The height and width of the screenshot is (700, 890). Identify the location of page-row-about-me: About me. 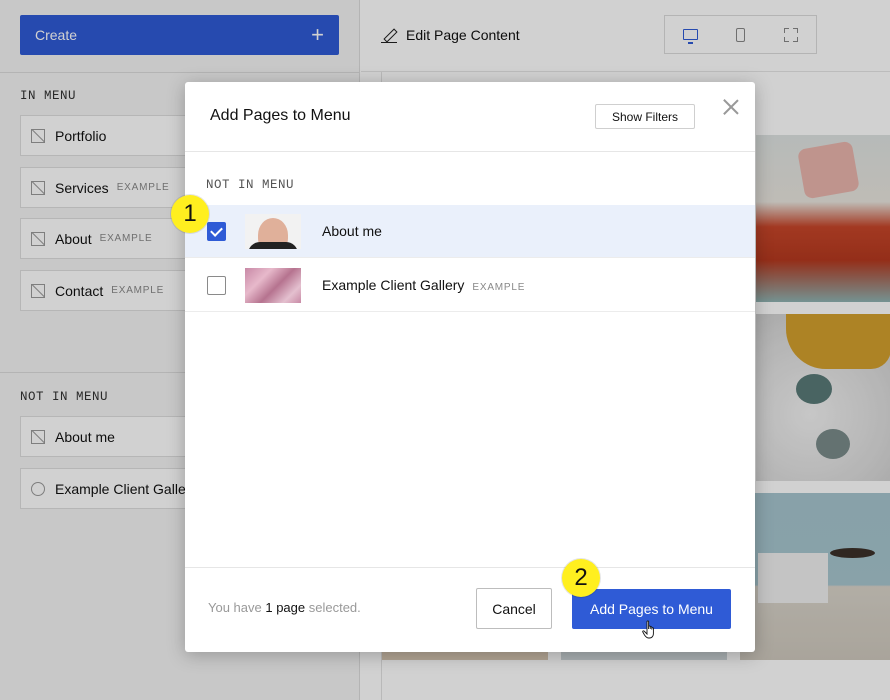
(470, 231).